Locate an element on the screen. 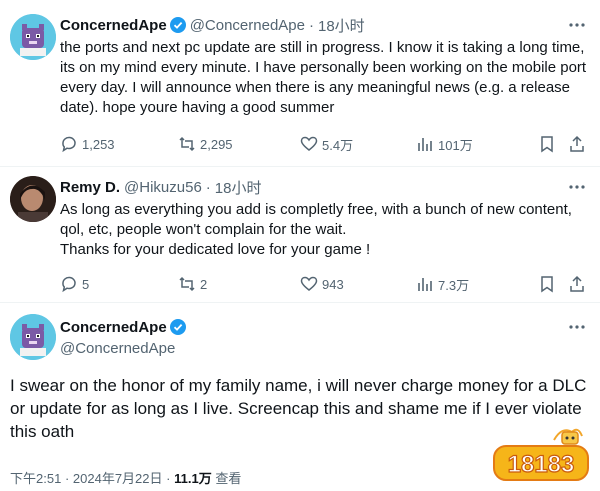 This screenshot has width=600, height=491. tweet-1-actions: 1,253 2,295 5.4万 101万 is located at coordinates (325, 144).